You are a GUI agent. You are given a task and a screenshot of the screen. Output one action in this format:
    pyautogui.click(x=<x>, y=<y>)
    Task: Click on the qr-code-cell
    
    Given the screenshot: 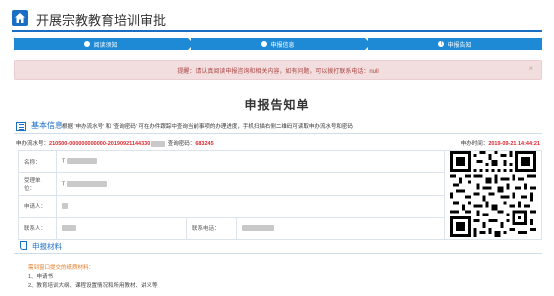 What is the action you would take?
    pyautogui.click(x=493, y=195)
    